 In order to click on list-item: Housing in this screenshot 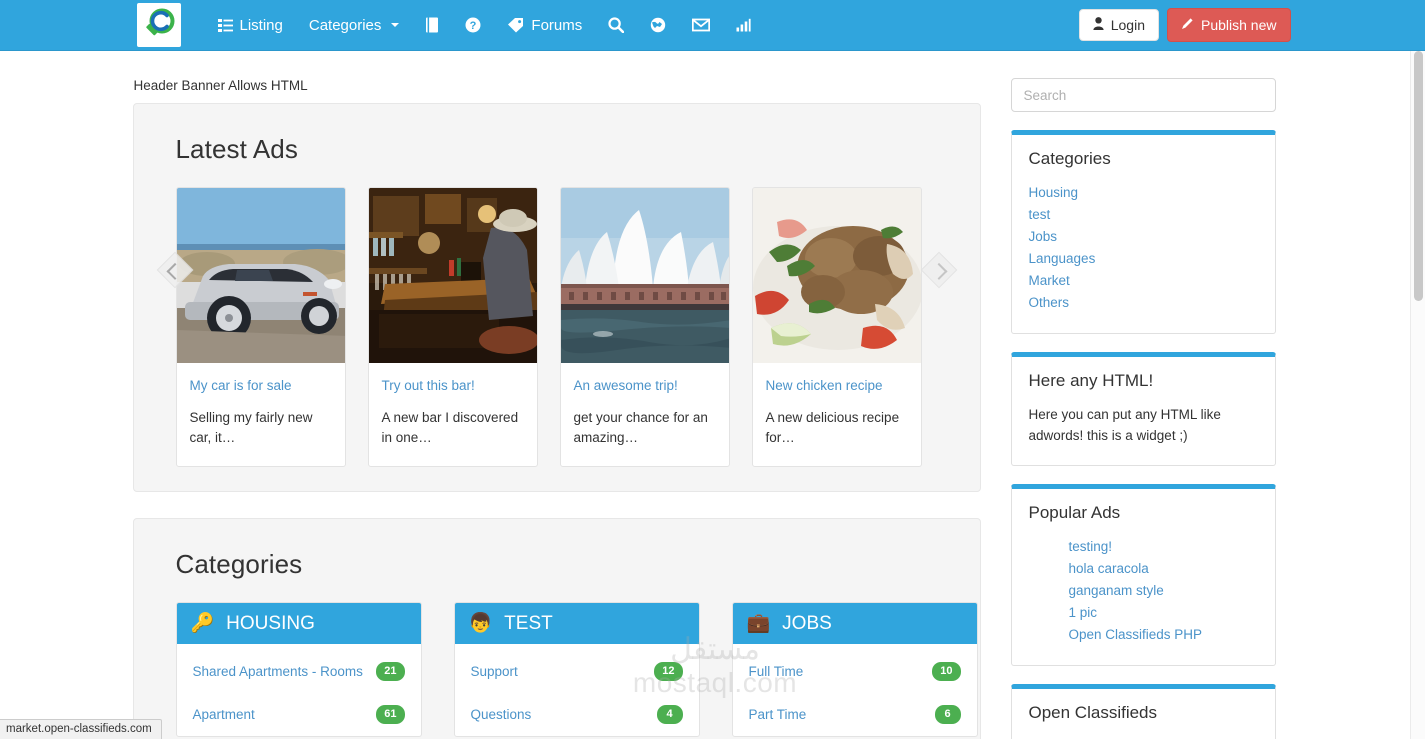, I will do `click(1143, 193)`.